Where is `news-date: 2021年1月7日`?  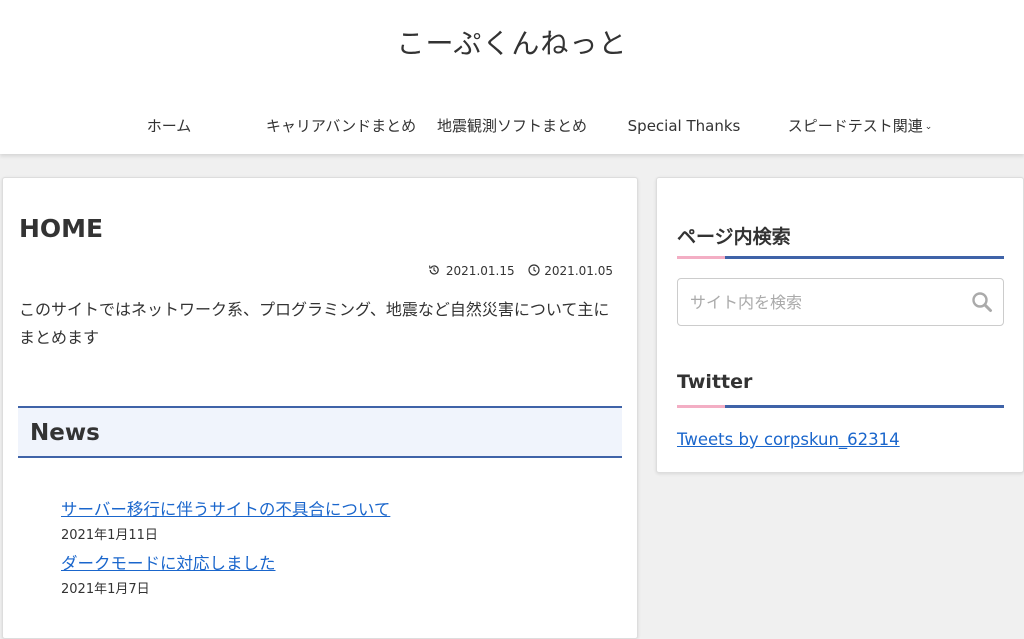
news-date: 2021年1月7日 is located at coordinates (105, 589).